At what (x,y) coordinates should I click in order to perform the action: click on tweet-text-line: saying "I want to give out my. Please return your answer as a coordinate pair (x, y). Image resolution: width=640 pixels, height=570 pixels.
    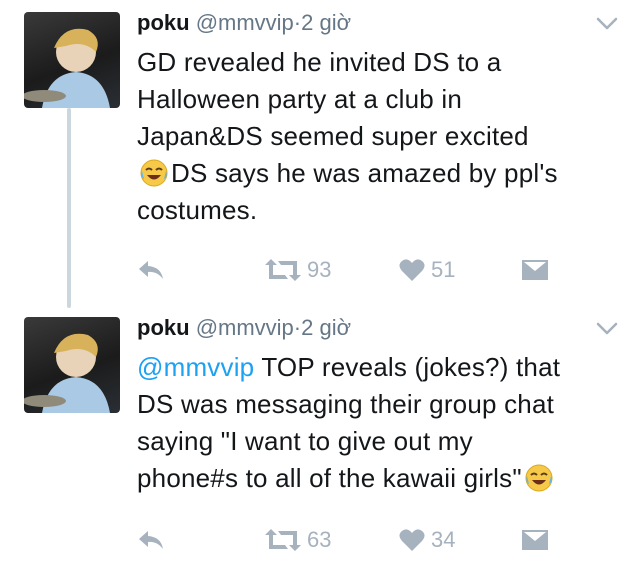
    Looking at the image, I should click on (305, 441).